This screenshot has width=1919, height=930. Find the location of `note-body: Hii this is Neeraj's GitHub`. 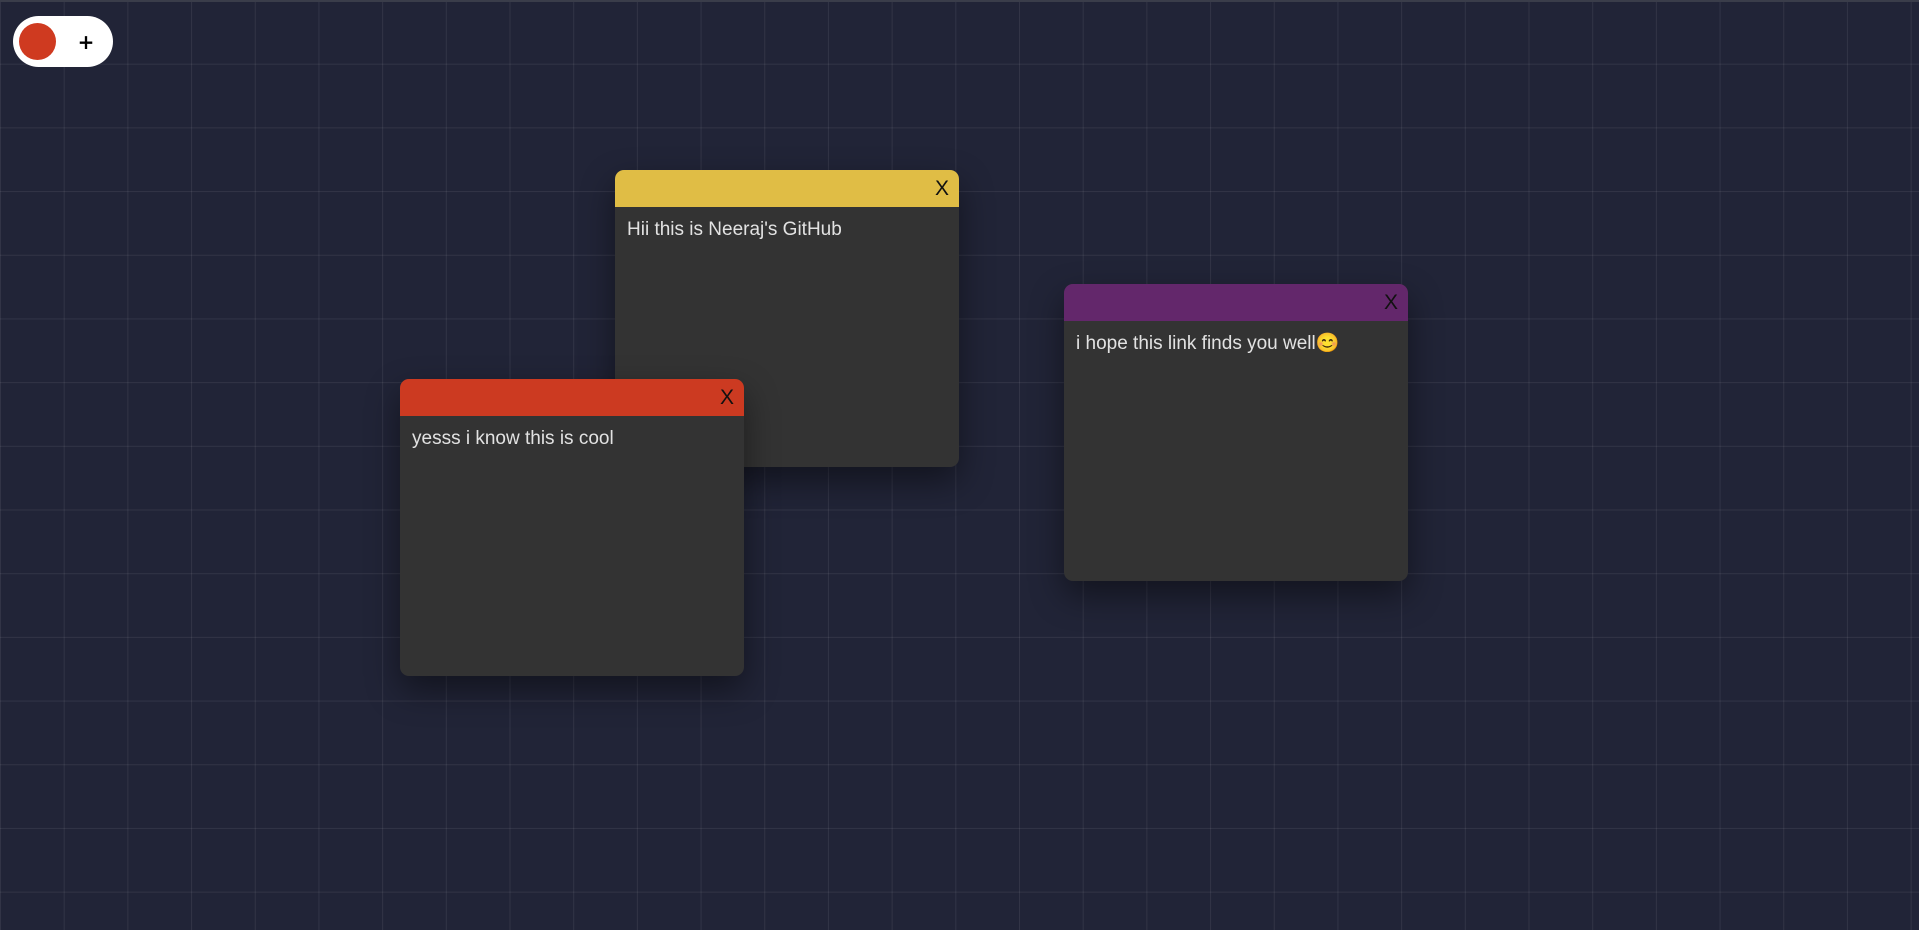

note-body: Hii this is Neeraj's GitHub is located at coordinates (787, 230).